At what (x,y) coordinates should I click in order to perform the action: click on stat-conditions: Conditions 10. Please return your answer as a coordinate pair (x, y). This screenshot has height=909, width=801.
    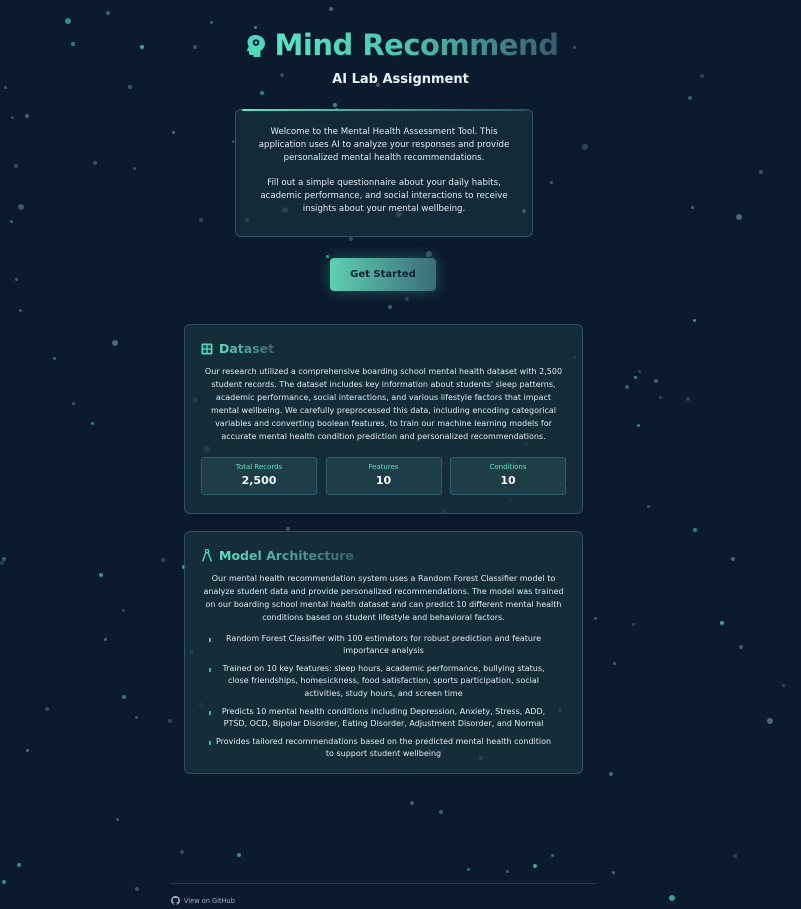
    Looking at the image, I should click on (508, 476).